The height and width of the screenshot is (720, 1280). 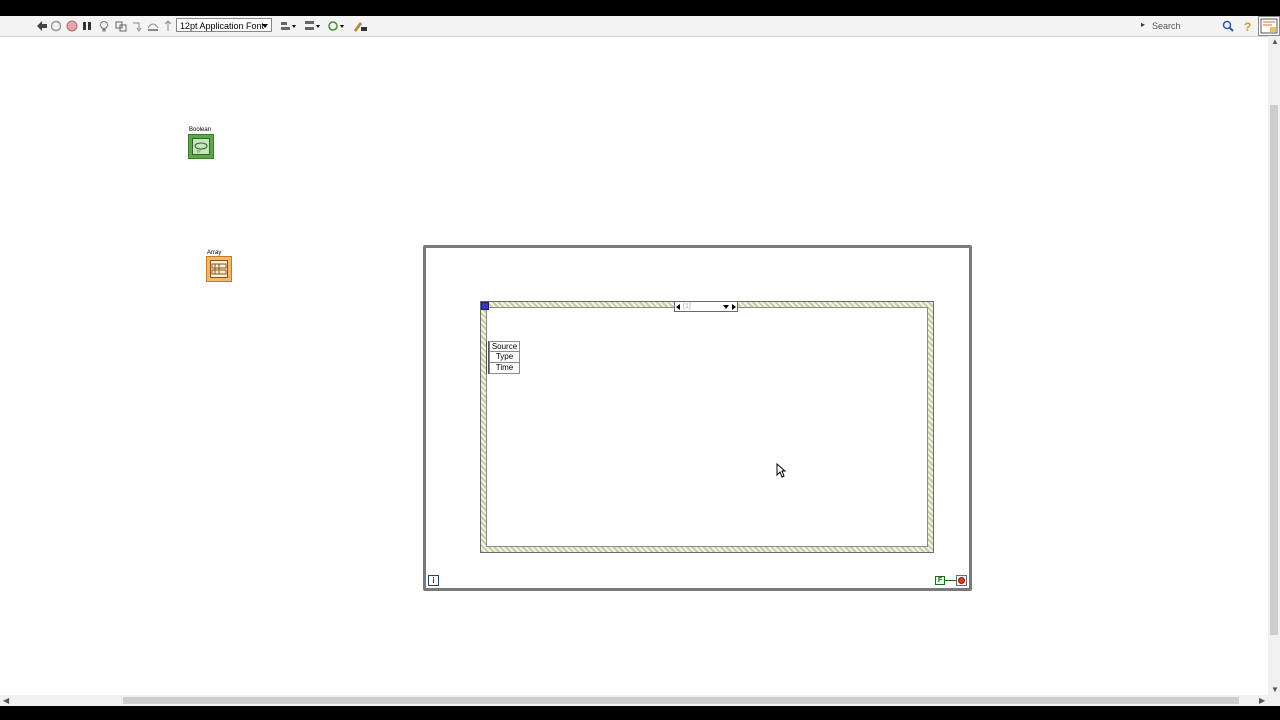 I want to click on search-icon, so click(x=1228, y=26).